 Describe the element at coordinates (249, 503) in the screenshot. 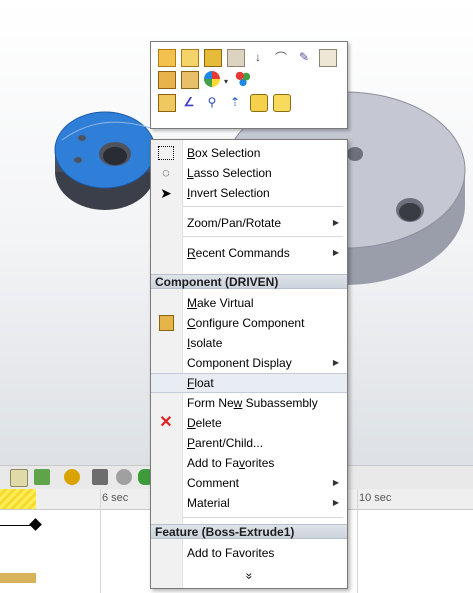

I see `menu-item-material: Material ▶` at that location.